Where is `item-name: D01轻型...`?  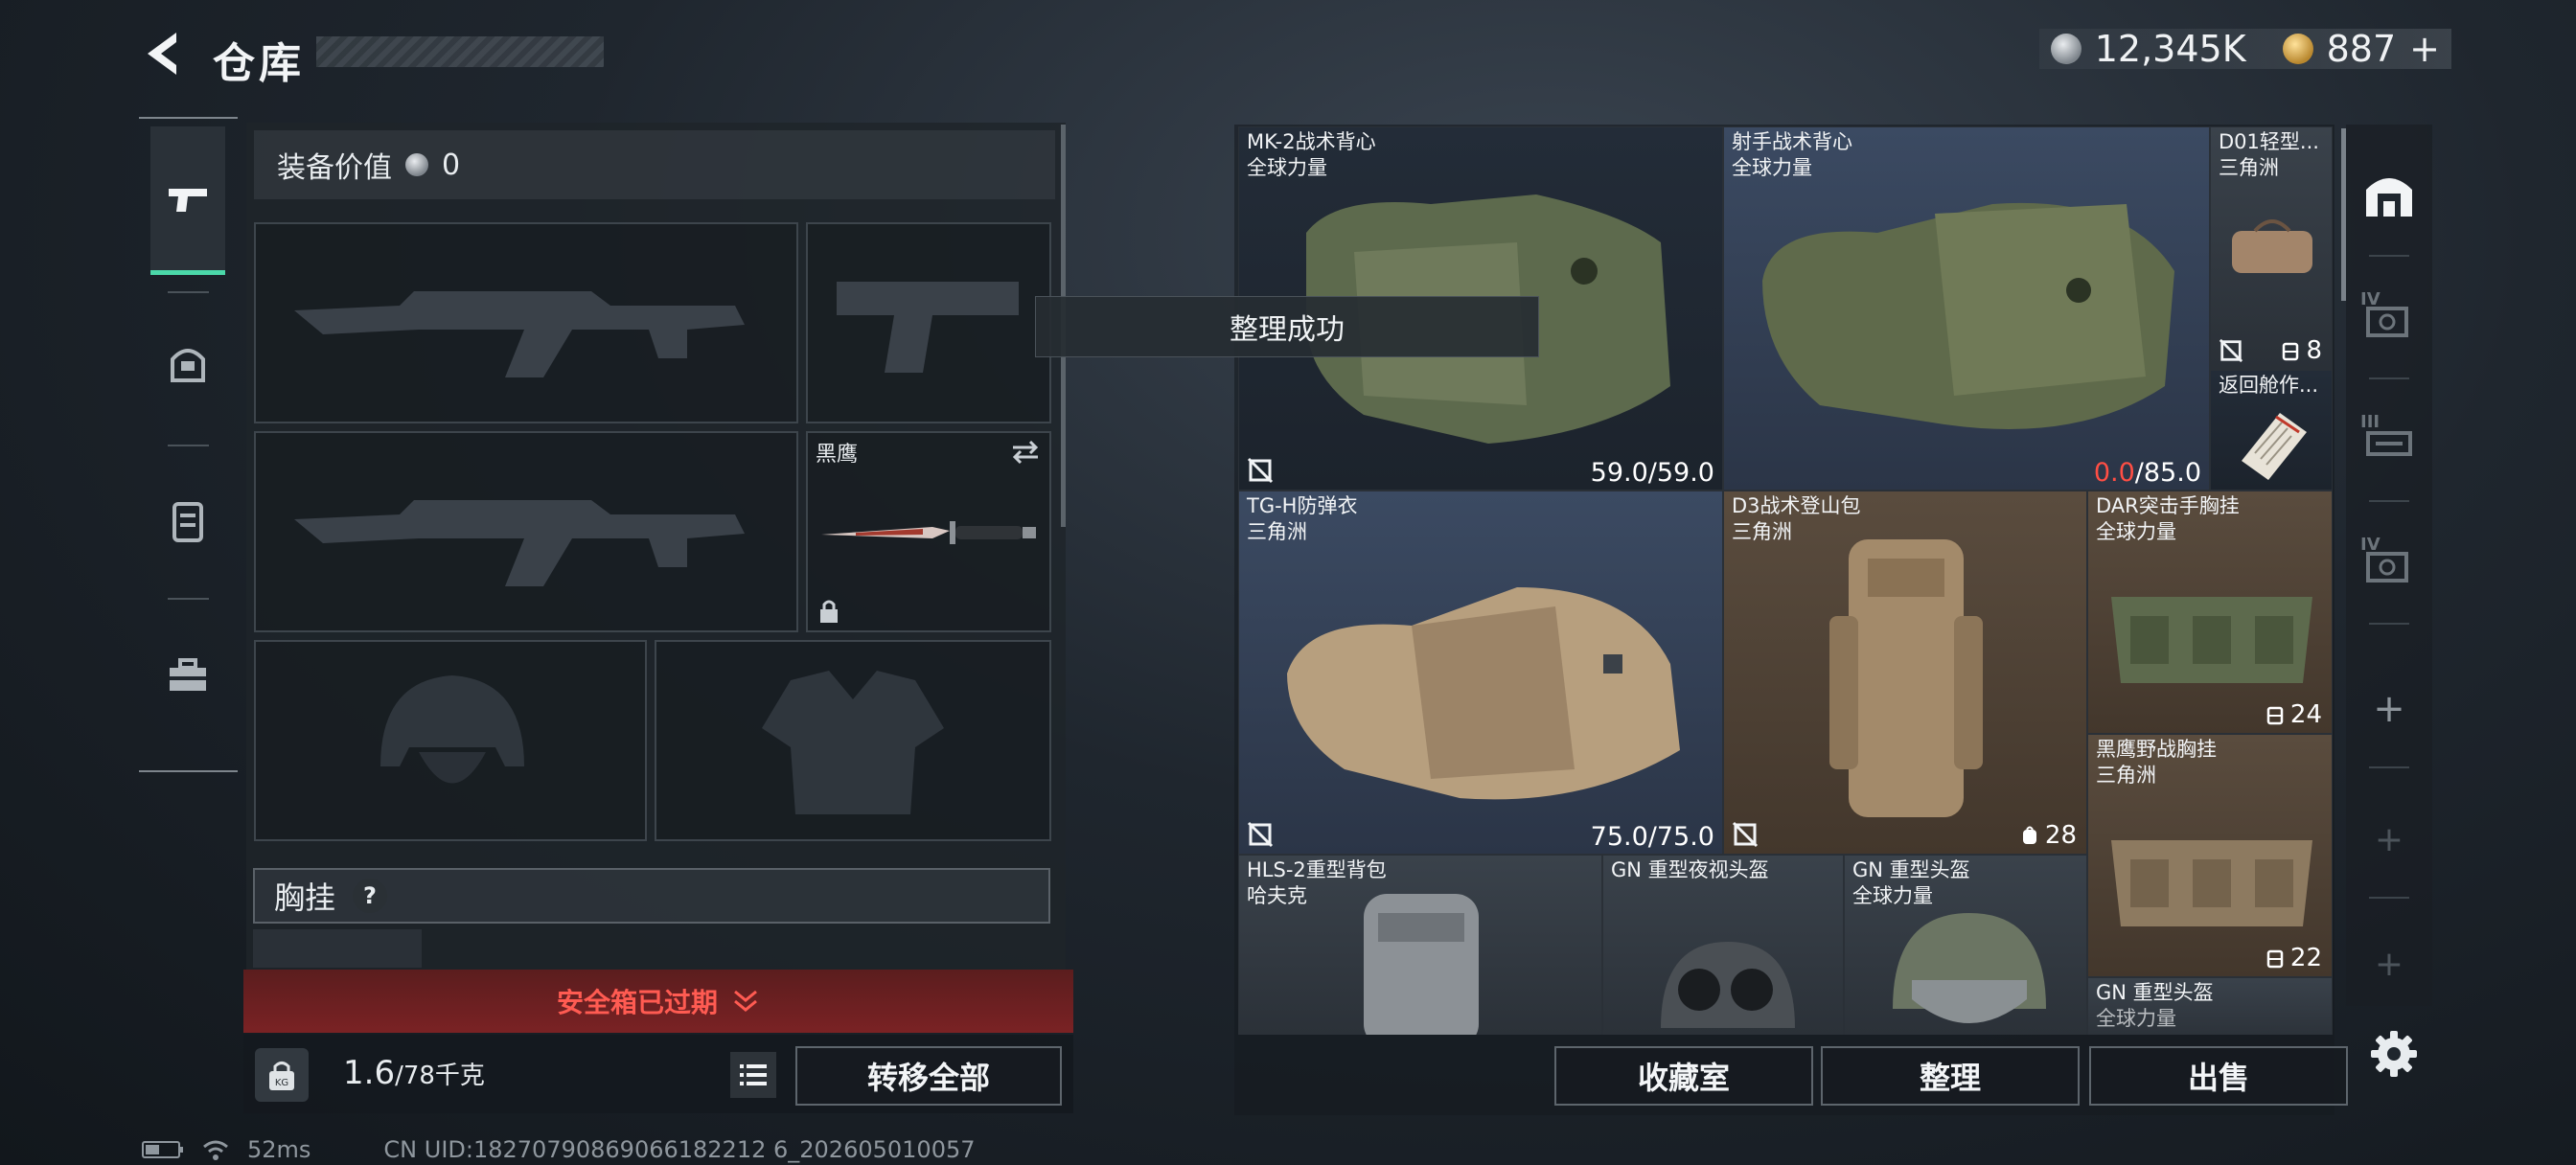 item-name: D01轻型... is located at coordinates (2269, 141).